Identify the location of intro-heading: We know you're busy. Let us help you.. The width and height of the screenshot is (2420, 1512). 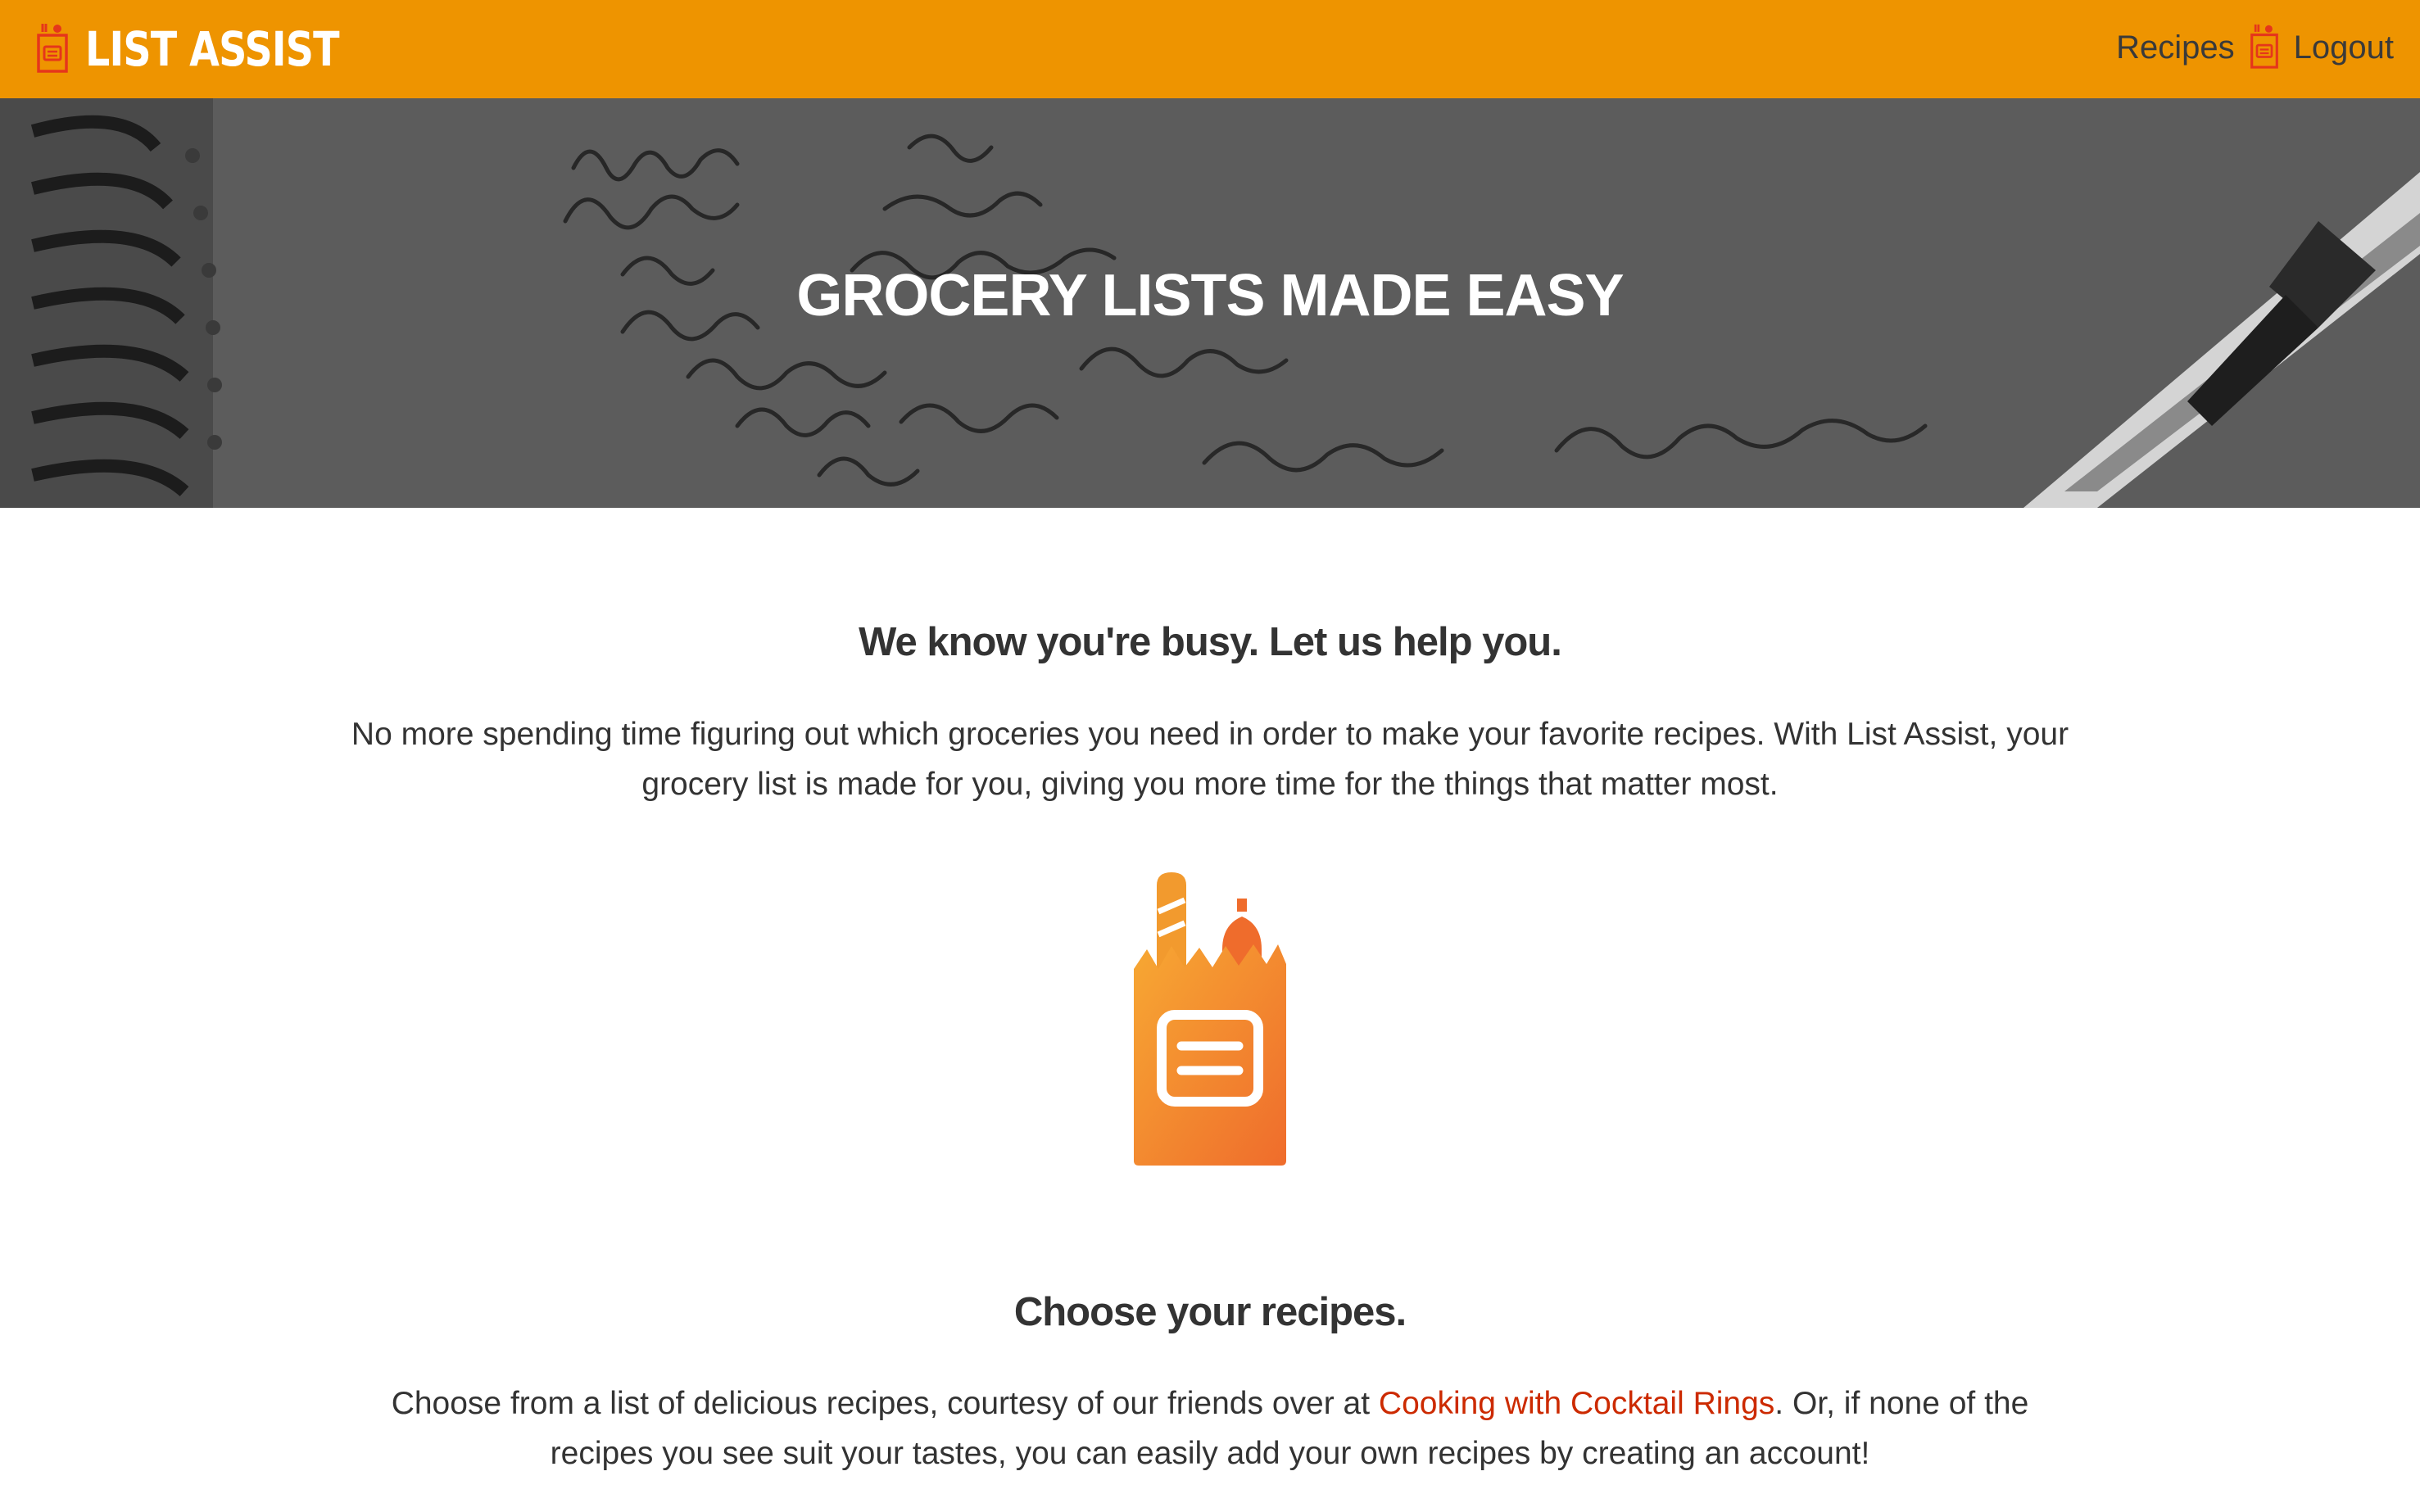
(1210, 642).